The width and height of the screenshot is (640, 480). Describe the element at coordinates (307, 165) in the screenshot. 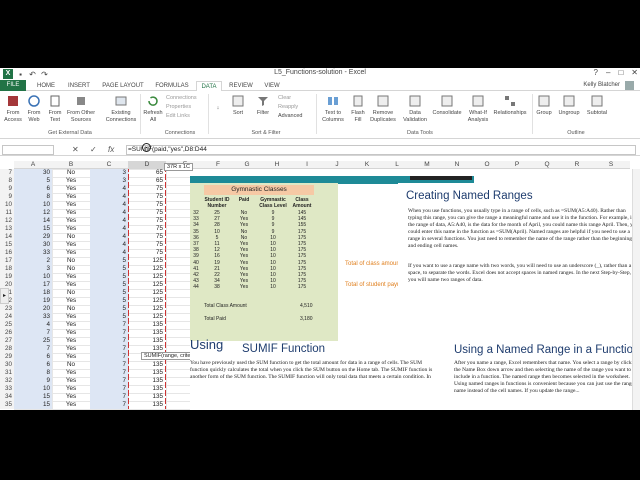

I see `column-header-i: I` at that location.